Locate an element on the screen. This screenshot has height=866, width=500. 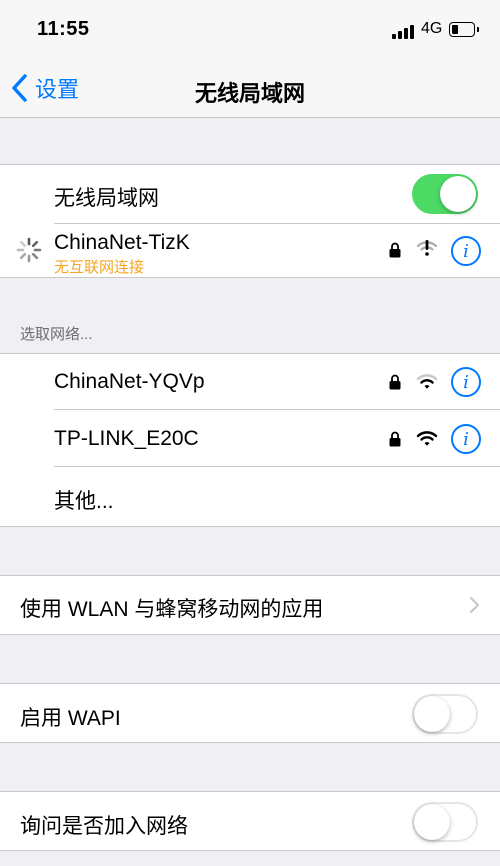
page-title: 无线局域网 is located at coordinates (249, 93).